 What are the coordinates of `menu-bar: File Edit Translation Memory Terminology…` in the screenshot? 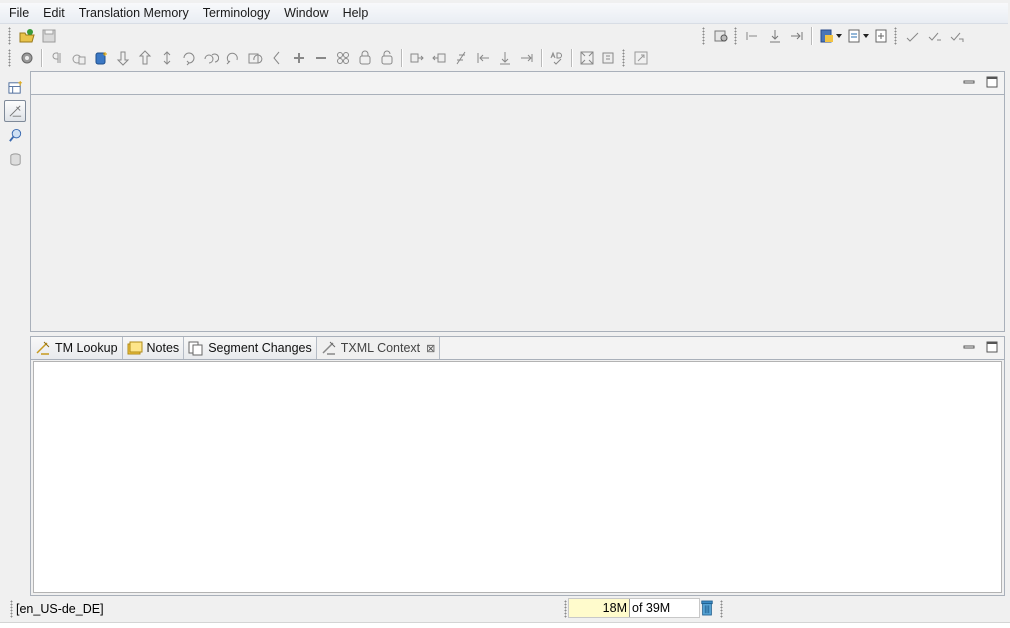 It's located at (504, 13).